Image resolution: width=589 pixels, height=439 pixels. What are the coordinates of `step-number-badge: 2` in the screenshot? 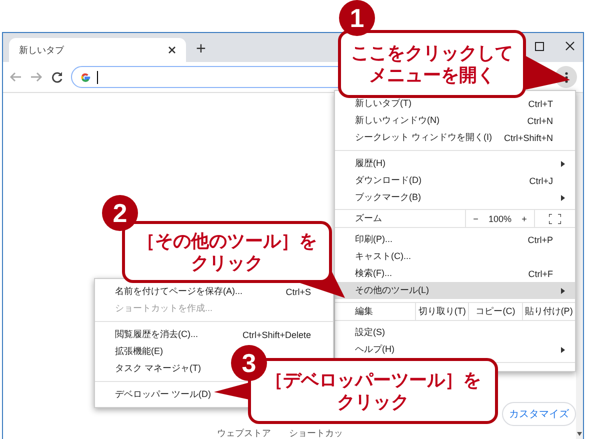 It's located at (120, 213).